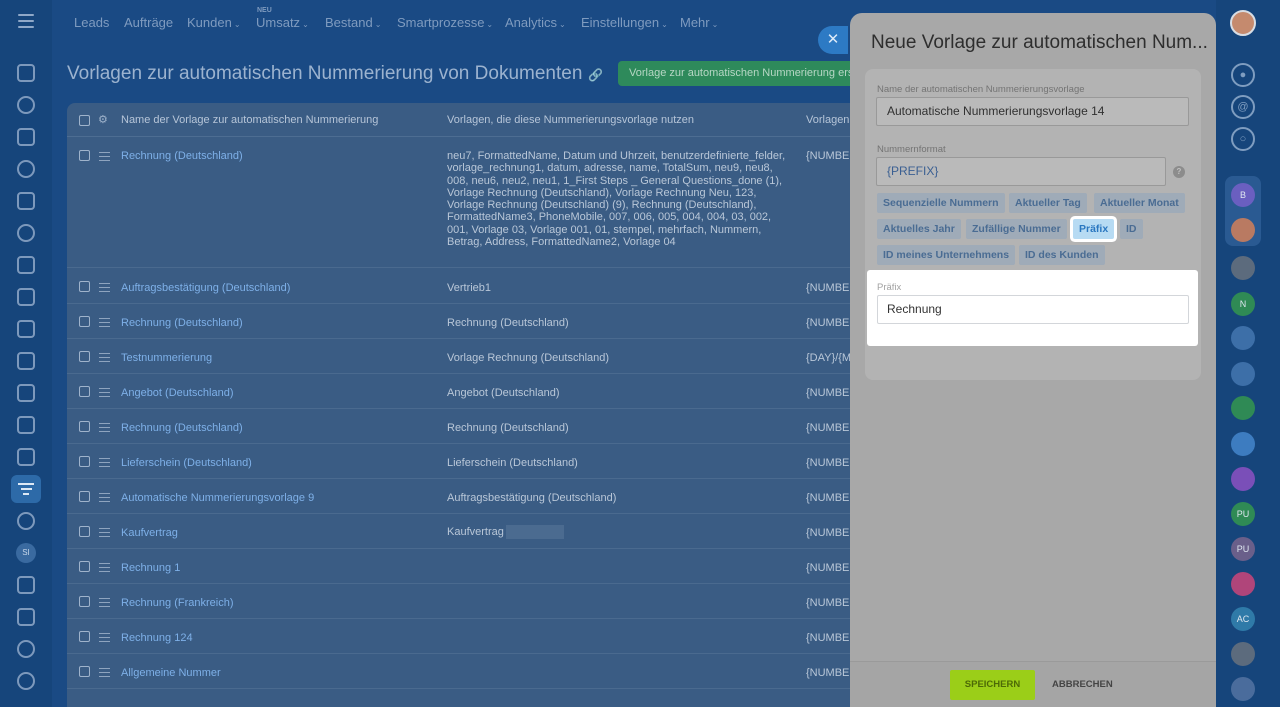  What do you see at coordinates (26, 521) in the screenshot?
I see `target-icon` at bounding box center [26, 521].